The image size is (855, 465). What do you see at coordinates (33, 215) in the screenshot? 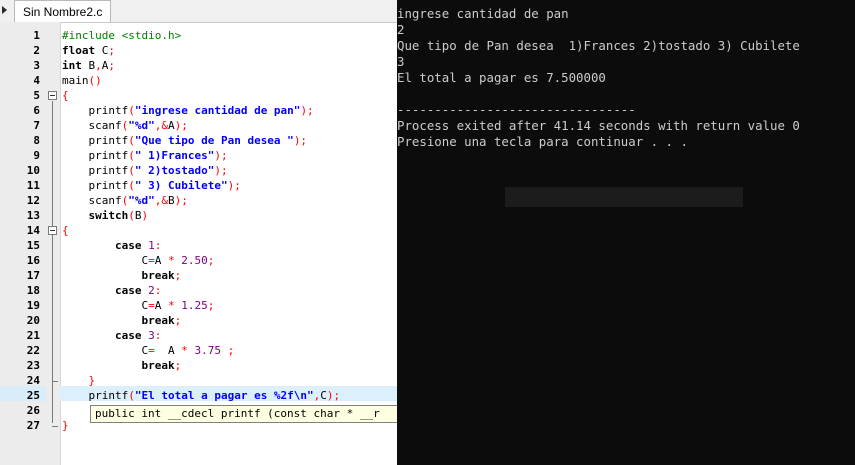
I see `line-number: 13` at bounding box center [33, 215].